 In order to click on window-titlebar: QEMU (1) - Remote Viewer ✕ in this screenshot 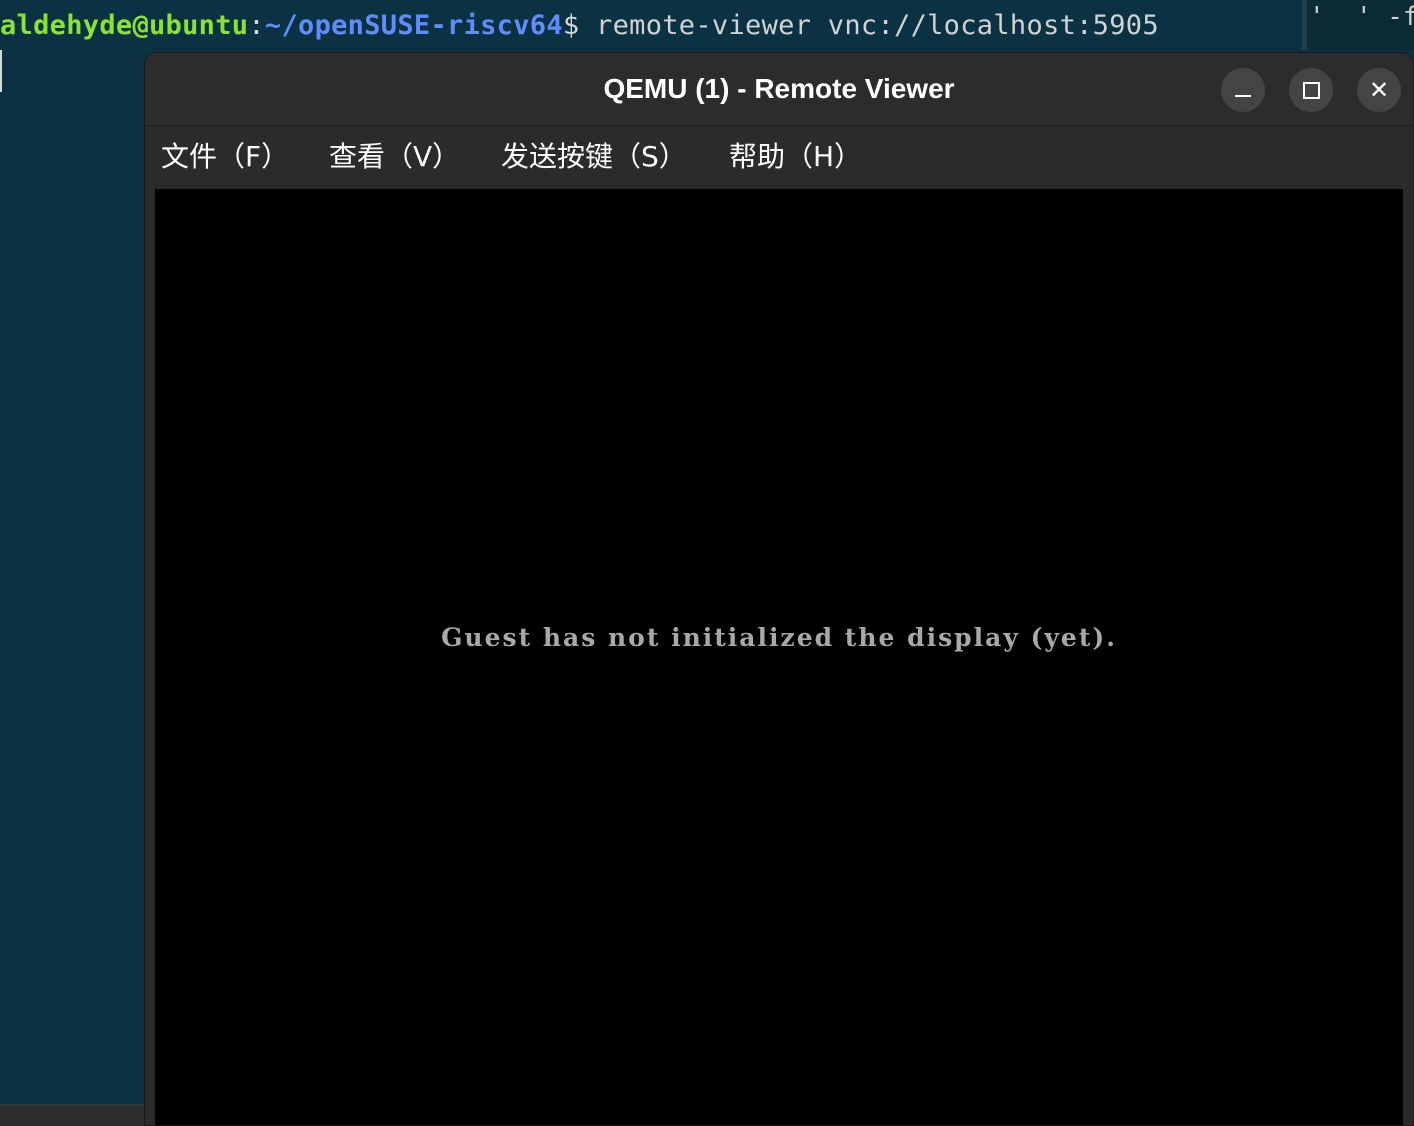, I will do `click(779, 89)`.